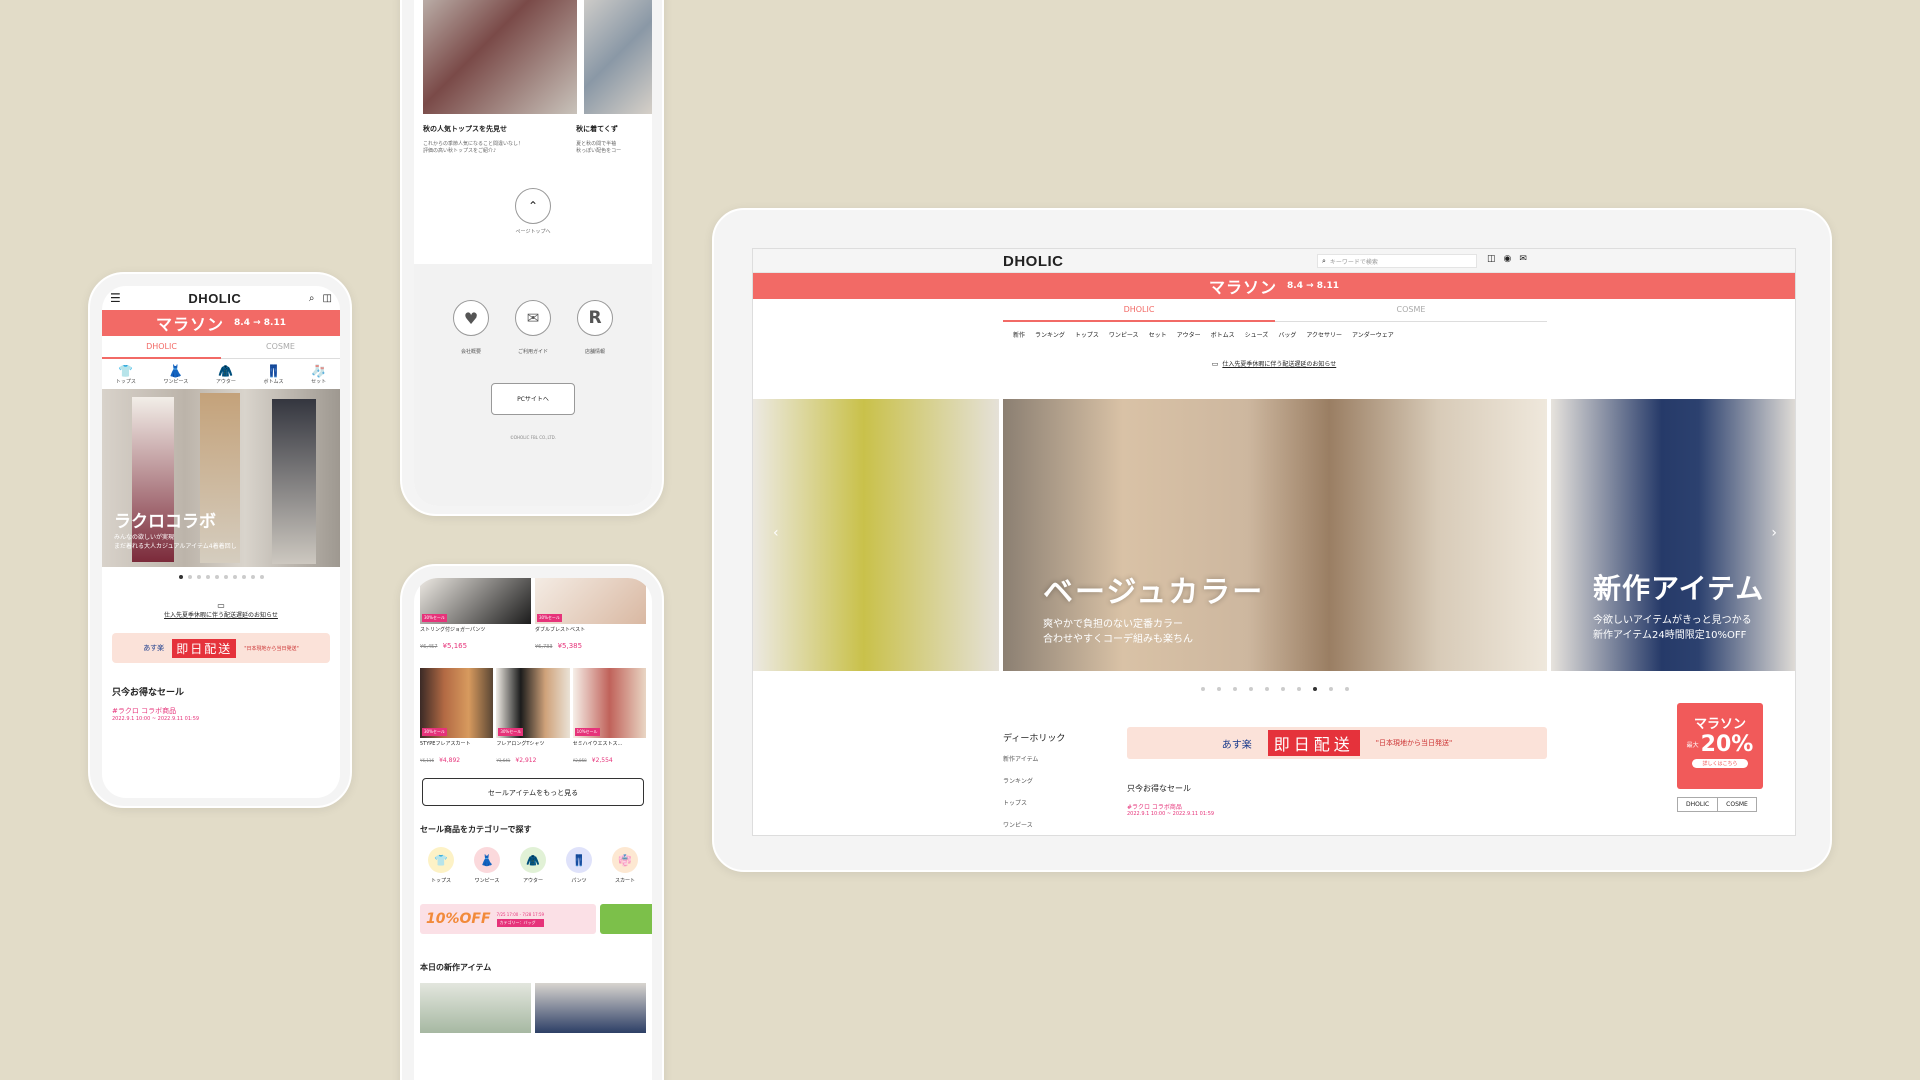 This screenshot has height=1080, width=1920. Describe the element at coordinates (1034, 824) in the screenshot. I see `side-link: ワンピース` at that location.